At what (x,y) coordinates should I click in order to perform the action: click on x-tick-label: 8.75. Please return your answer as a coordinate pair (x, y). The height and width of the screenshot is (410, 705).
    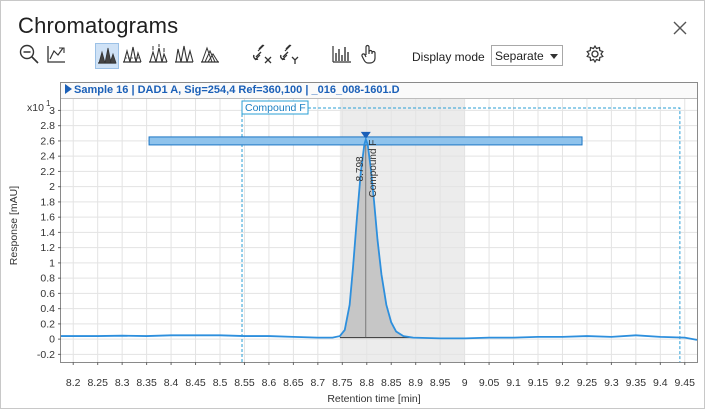
    Looking at the image, I should click on (342, 383).